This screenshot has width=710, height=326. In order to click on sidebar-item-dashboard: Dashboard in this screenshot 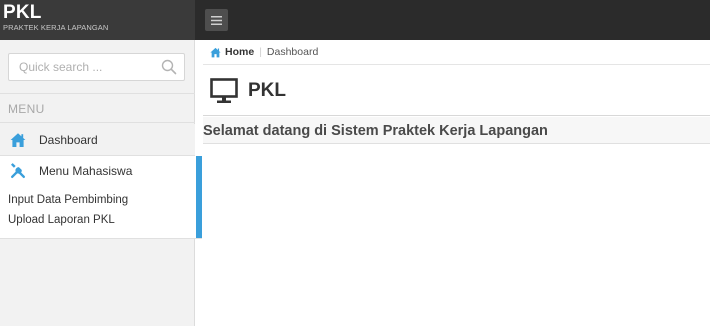, I will do `click(97, 140)`.